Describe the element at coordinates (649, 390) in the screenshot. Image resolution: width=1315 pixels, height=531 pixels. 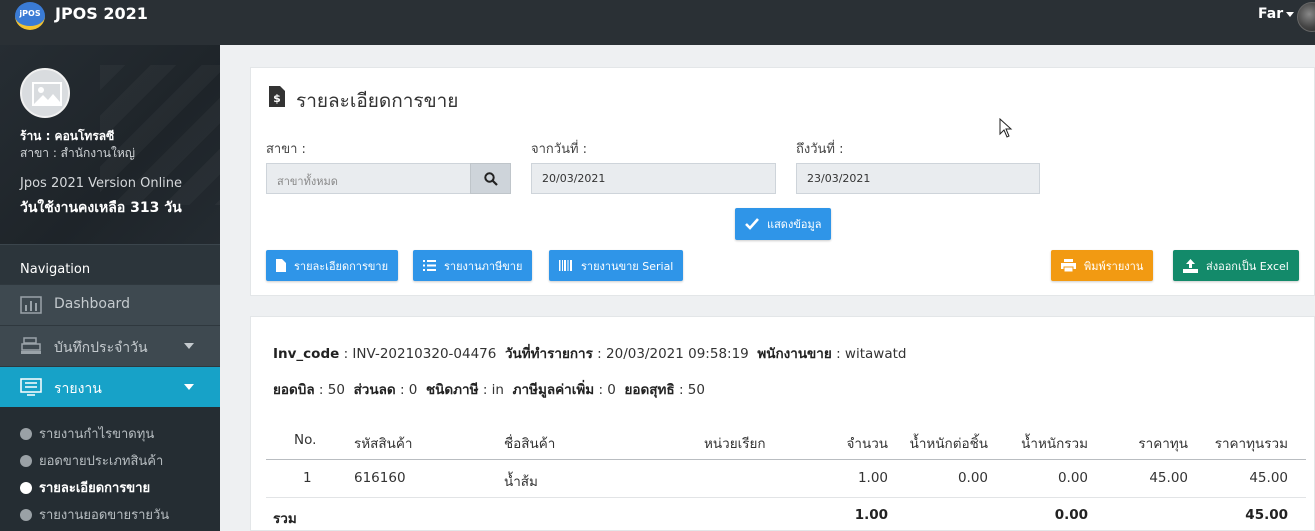
I see `net-label: ยอดสุทธิ` at that location.